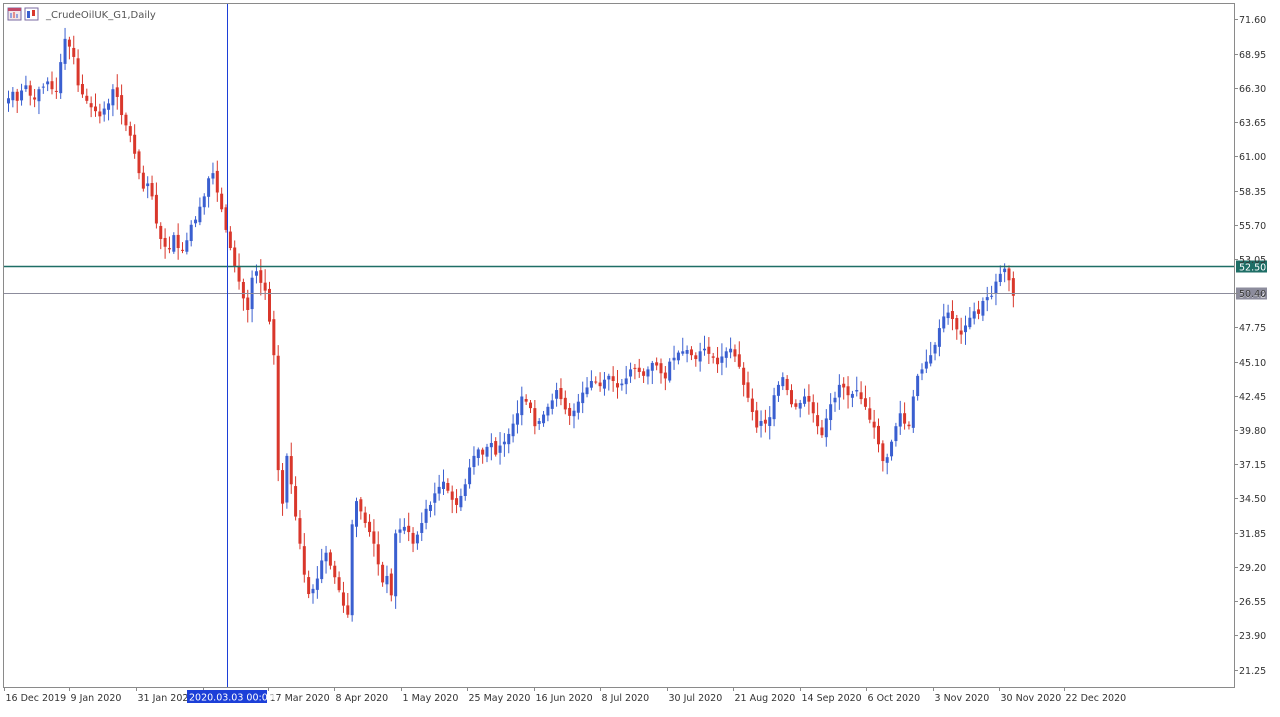  What do you see at coordinates (564, 698) in the screenshot?
I see `x-tick-label: 16 Jun 2020` at bounding box center [564, 698].